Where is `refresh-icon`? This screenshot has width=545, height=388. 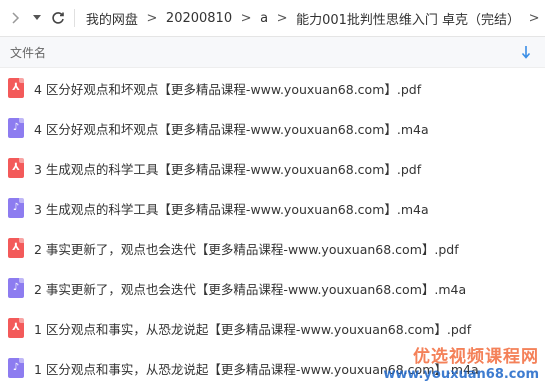
refresh-icon is located at coordinates (57, 18).